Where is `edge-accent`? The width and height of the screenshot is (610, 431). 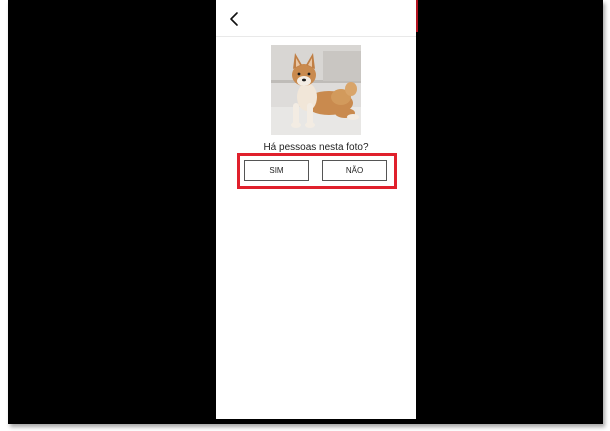 edge-accent is located at coordinates (417, 16).